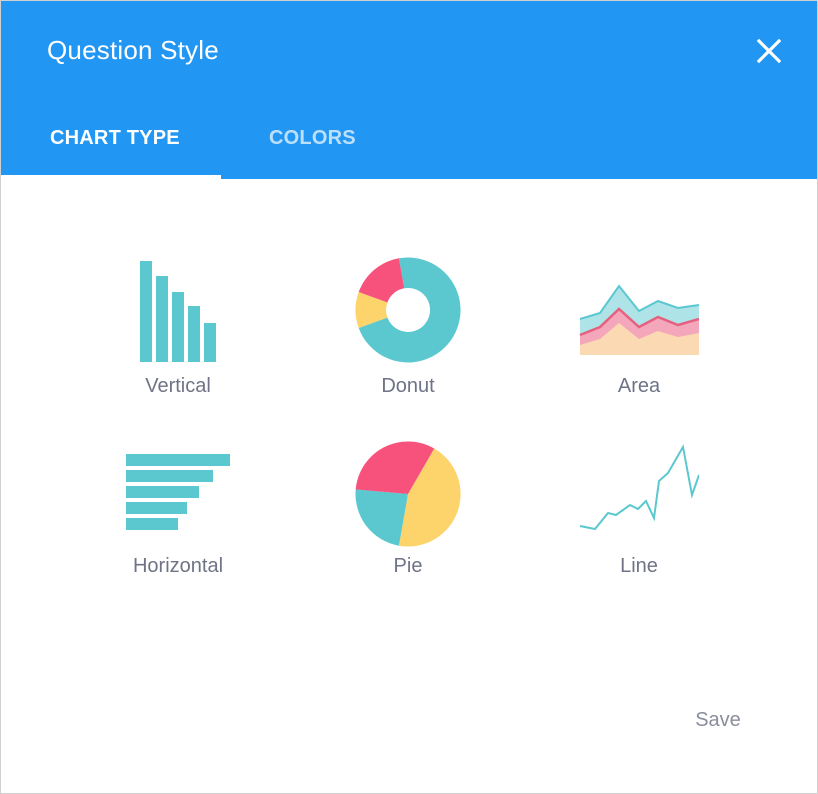 The height and width of the screenshot is (794, 818). I want to click on chart-option-donut: Donut, so click(408, 338).